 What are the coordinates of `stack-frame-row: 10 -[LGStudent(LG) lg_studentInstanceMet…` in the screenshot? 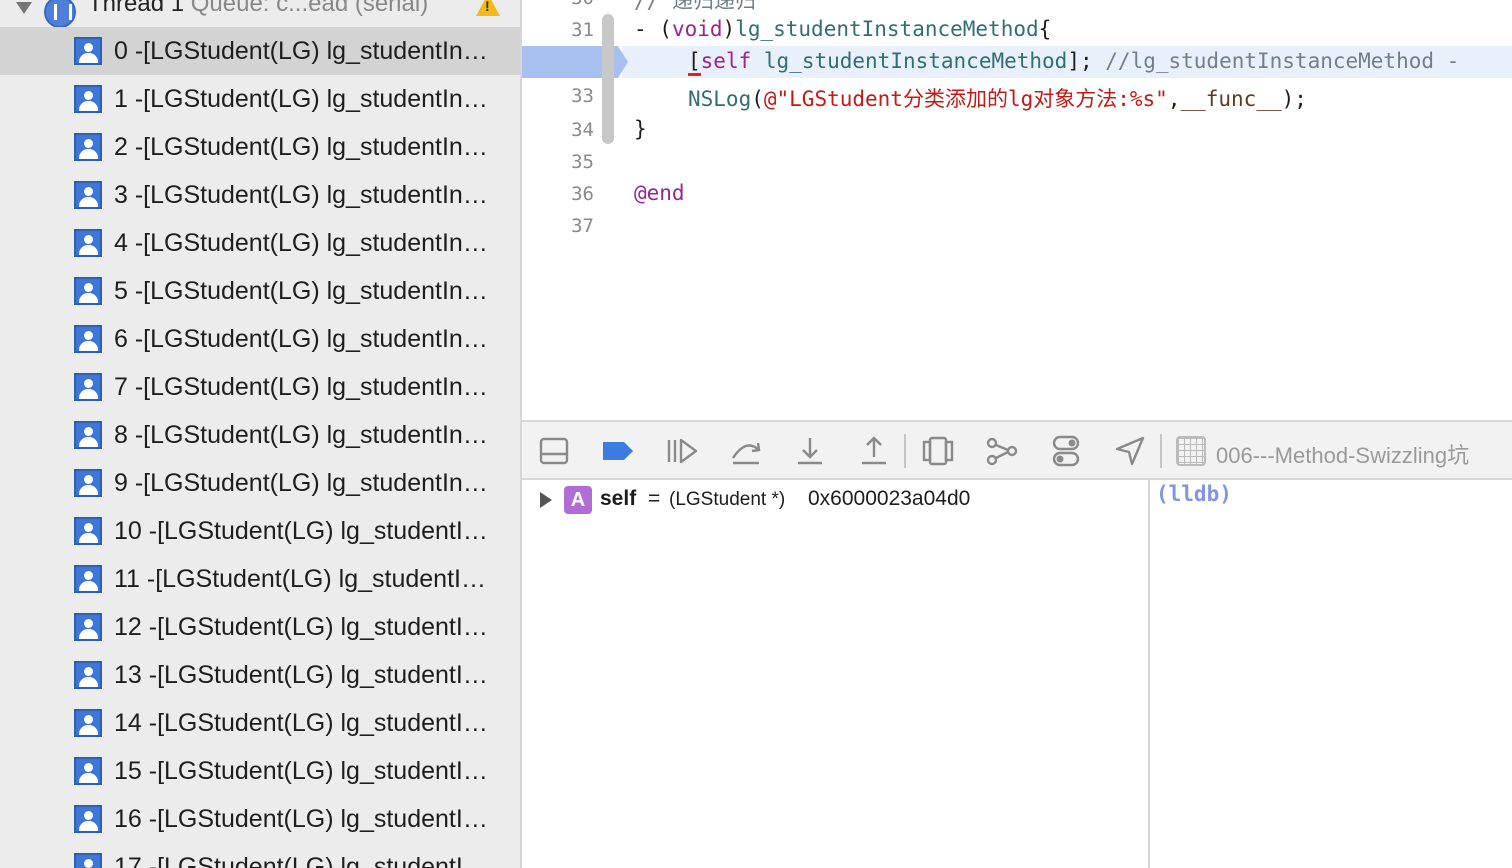 It's located at (260, 531).